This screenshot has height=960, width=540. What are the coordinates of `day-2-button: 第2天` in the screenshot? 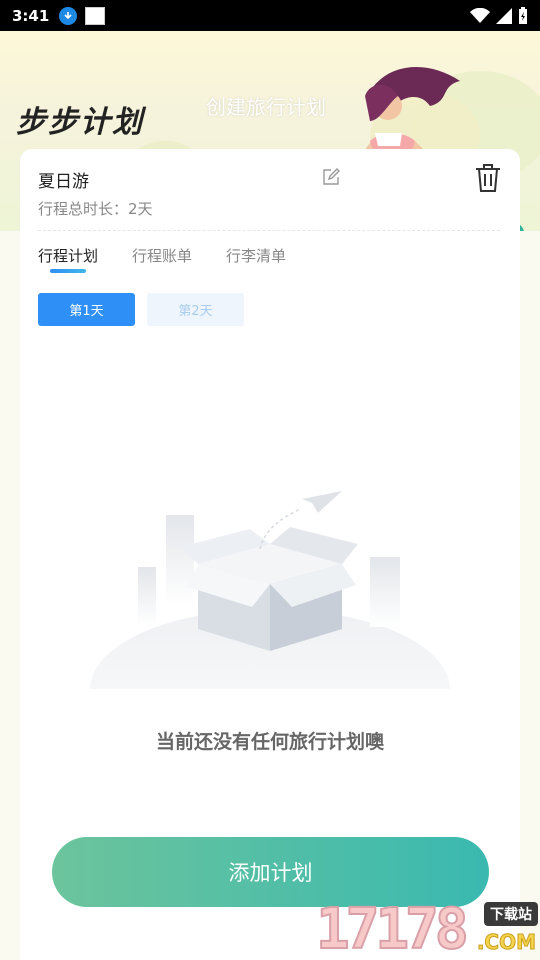 It's located at (195, 309).